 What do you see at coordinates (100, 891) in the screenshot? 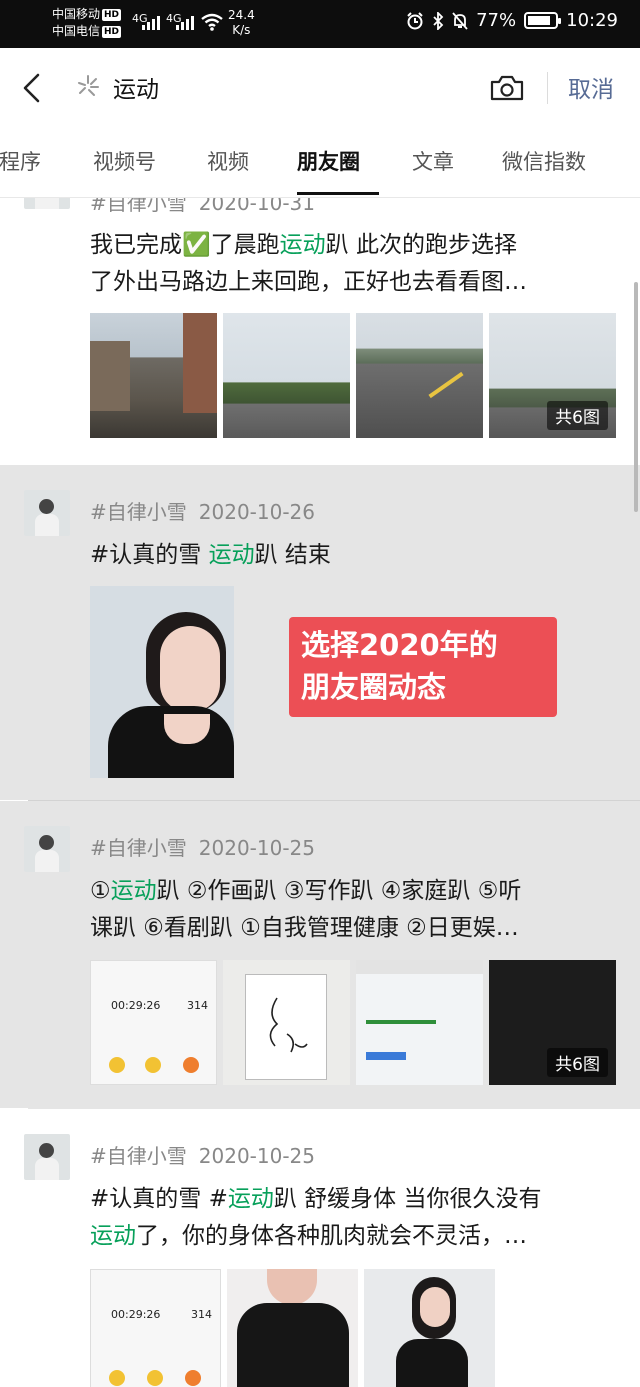
I see `text-segment: ①` at bounding box center [100, 891].